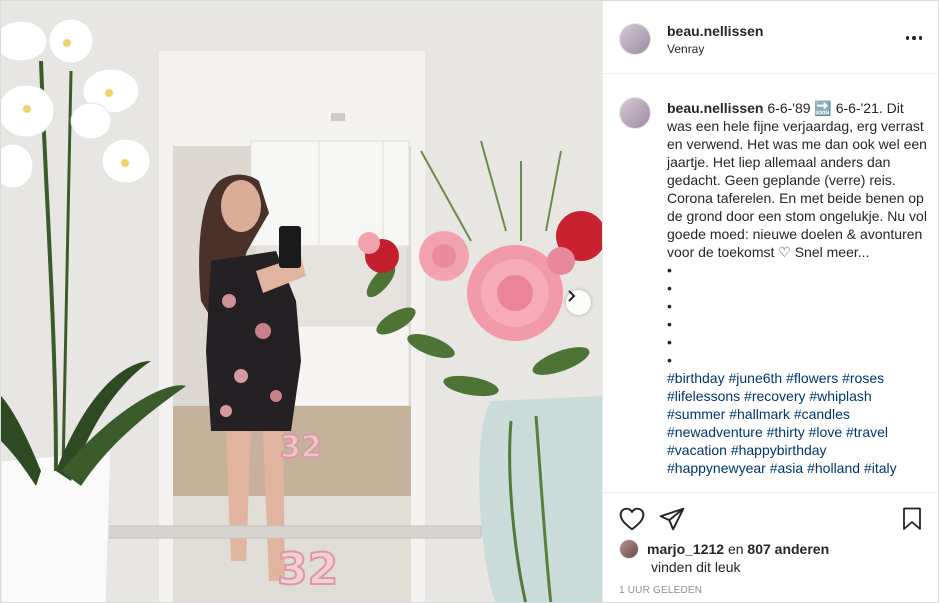 The image size is (939, 603). Describe the element at coordinates (685, 49) in the screenshot. I see `header-location: Venray` at that location.